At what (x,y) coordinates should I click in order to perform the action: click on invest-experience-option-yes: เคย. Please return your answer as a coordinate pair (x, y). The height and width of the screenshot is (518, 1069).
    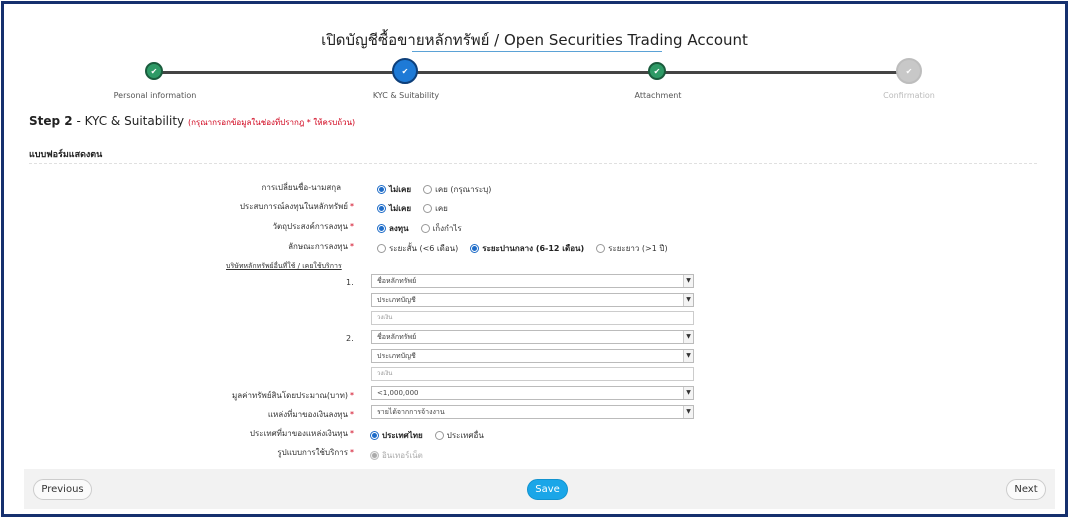
    Looking at the image, I should click on (435, 208).